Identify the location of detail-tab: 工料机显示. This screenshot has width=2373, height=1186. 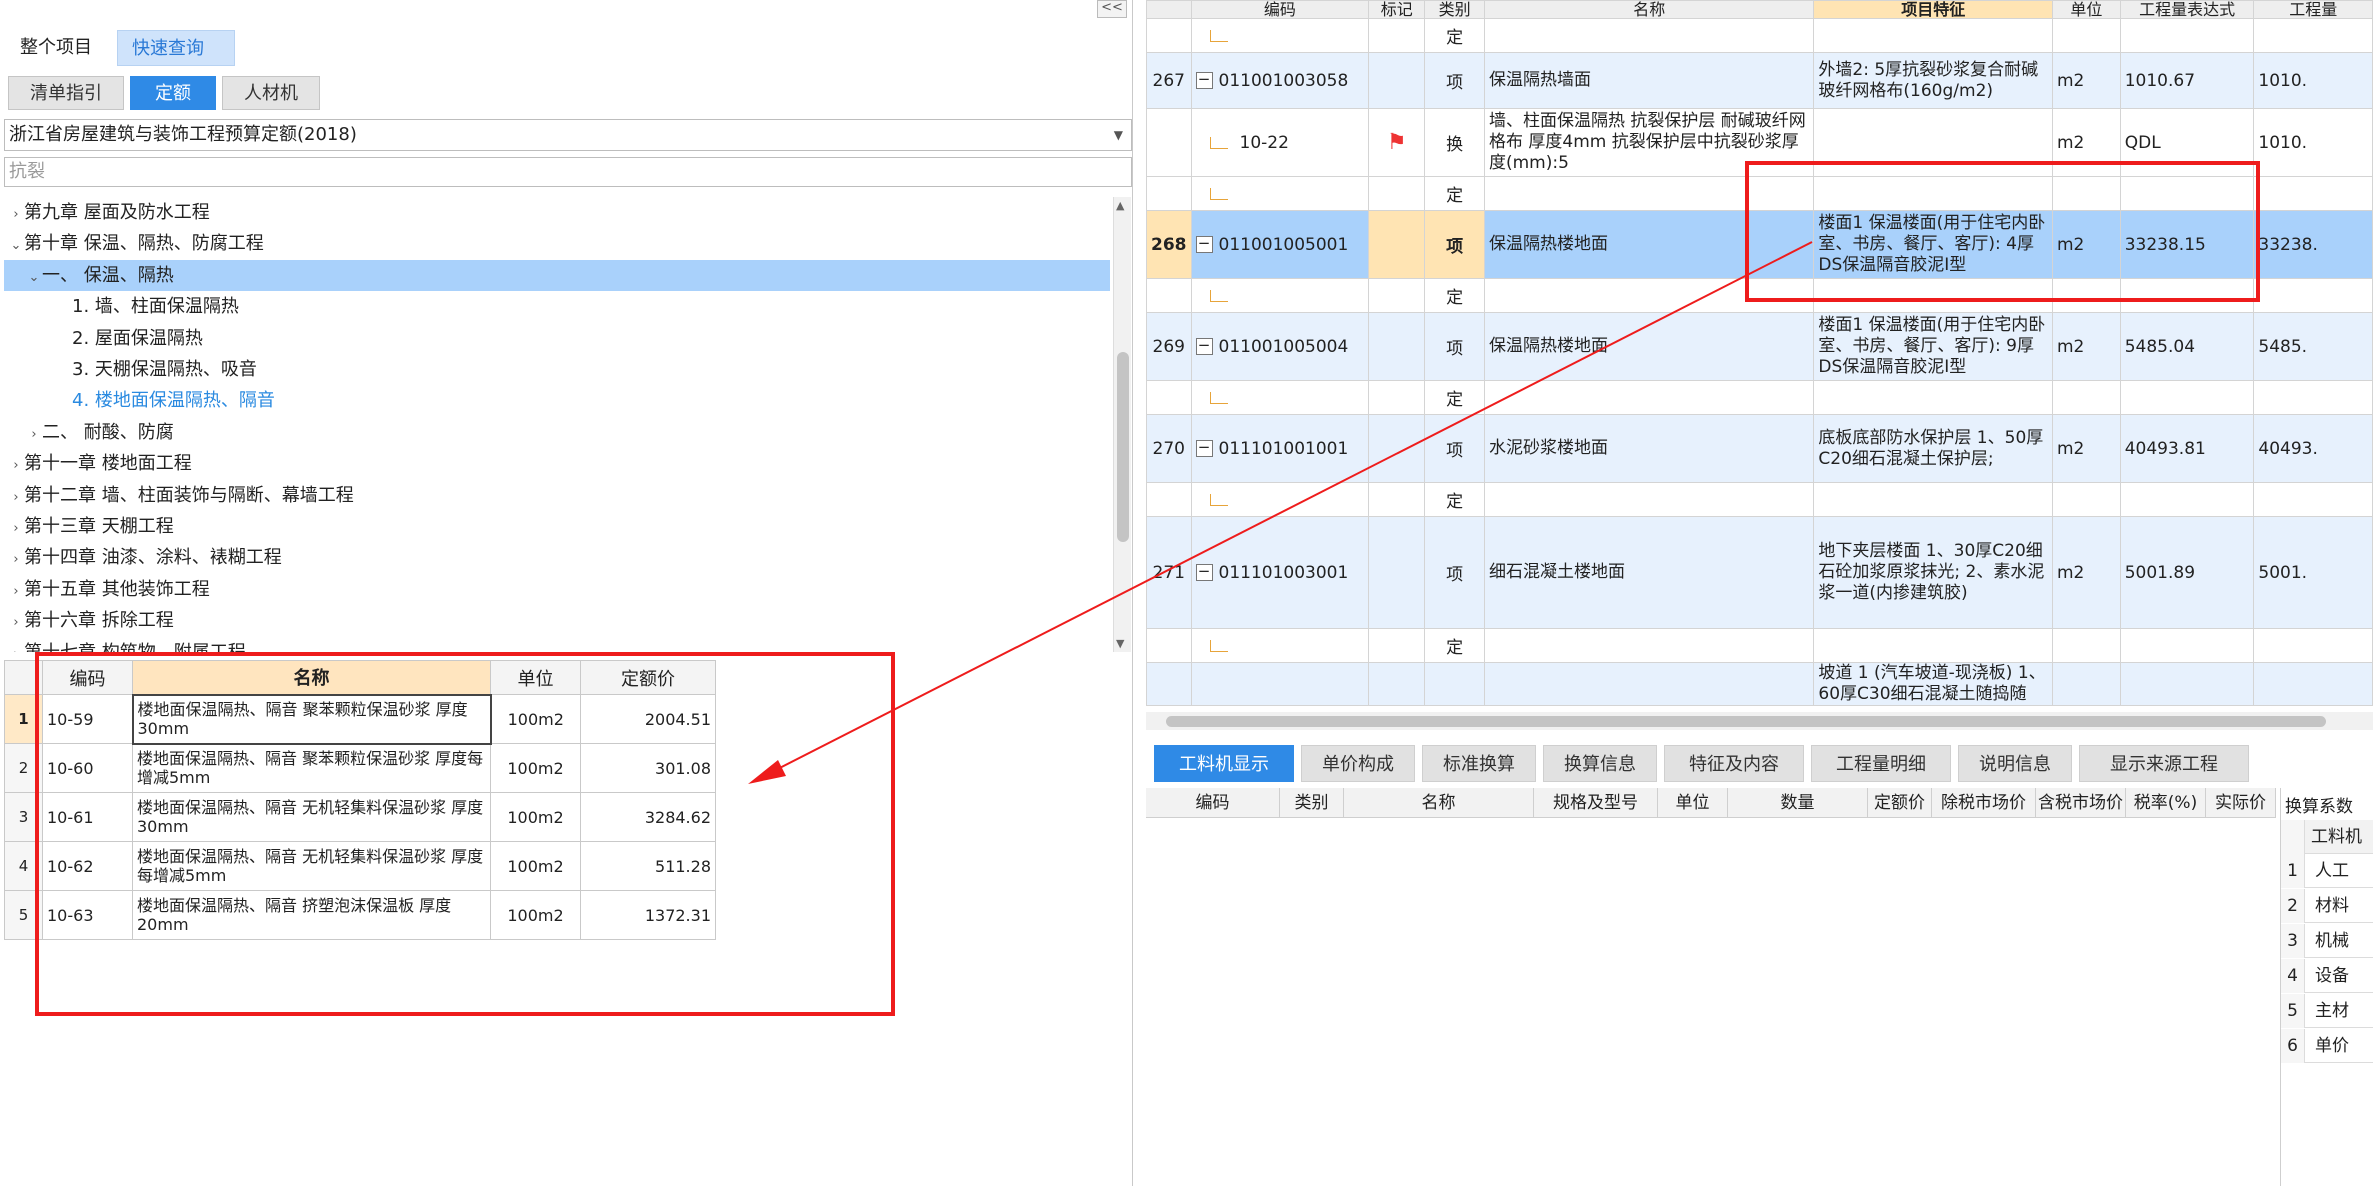
(1224, 763).